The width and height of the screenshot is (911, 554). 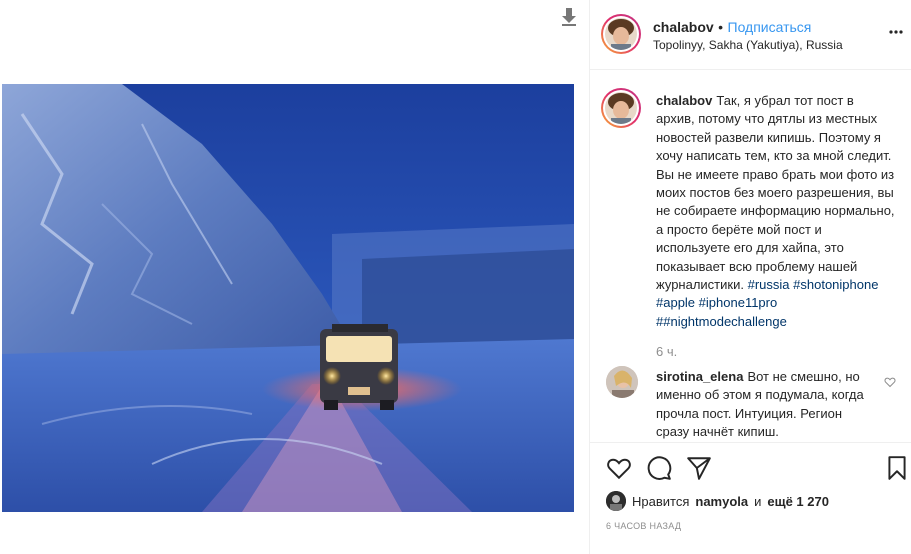 What do you see at coordinates (699, 376) in the screenshot?
I see `commenter-username: sirotina_elena` at bounding box center [699, 376].